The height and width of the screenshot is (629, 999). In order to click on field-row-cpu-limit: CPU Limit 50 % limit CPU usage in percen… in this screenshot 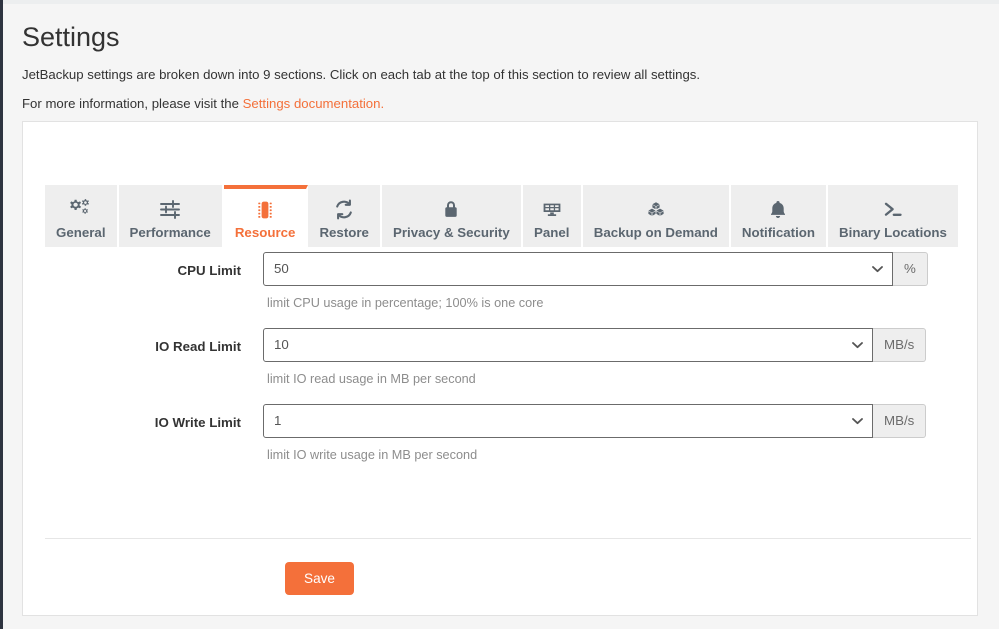, I will do `click(501, 281)`.